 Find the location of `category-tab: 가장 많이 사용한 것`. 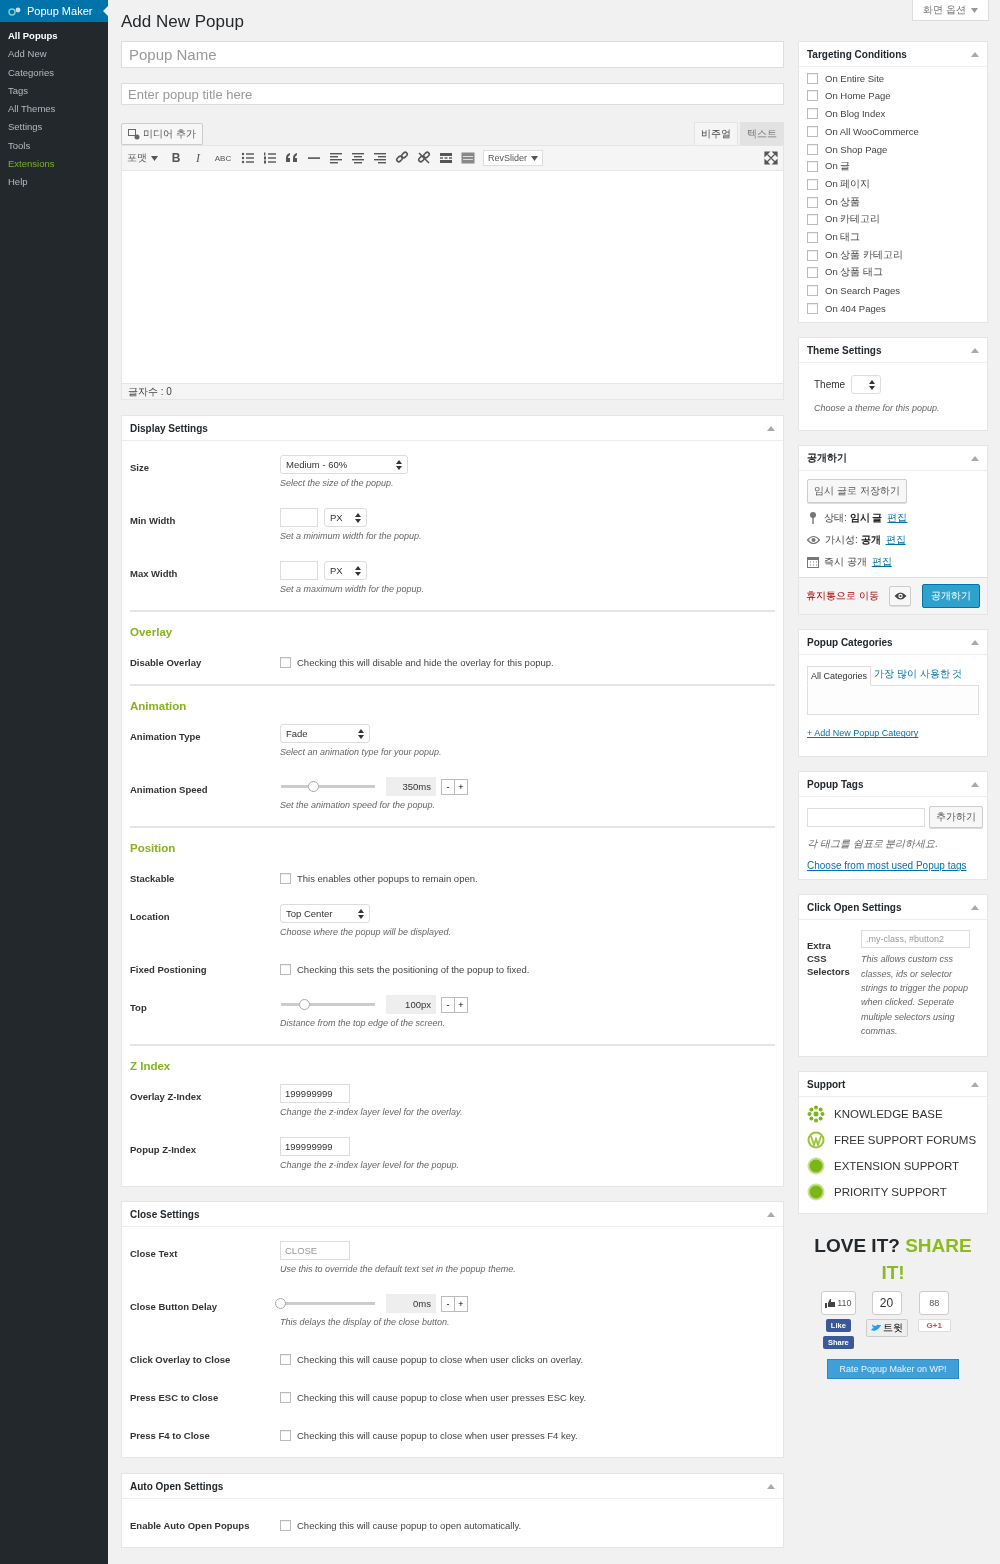

category-tab: 가장 많이 사용한 것 is located at coordinates (918, 674).